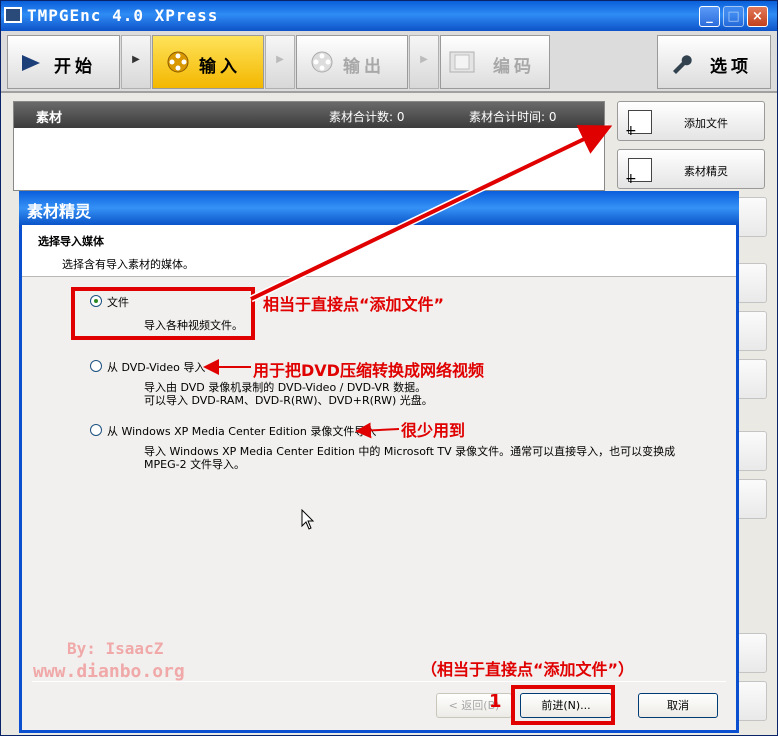 This screenshot has width=778, height=736. Describe the element at coordinates (109, 671) in the screenshot. I see `watermark-site: www.dianbo.org` at that location.